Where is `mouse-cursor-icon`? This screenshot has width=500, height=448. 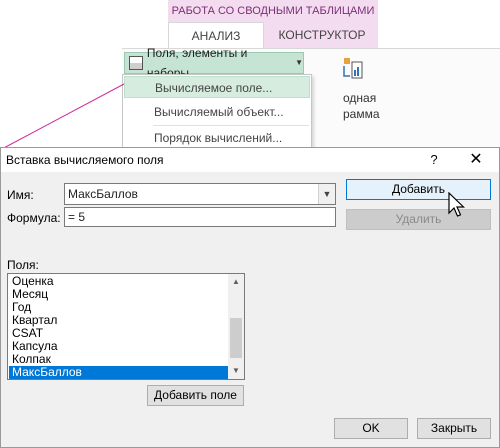 mouse-cursor-icon is located at coordinates (456, 204).